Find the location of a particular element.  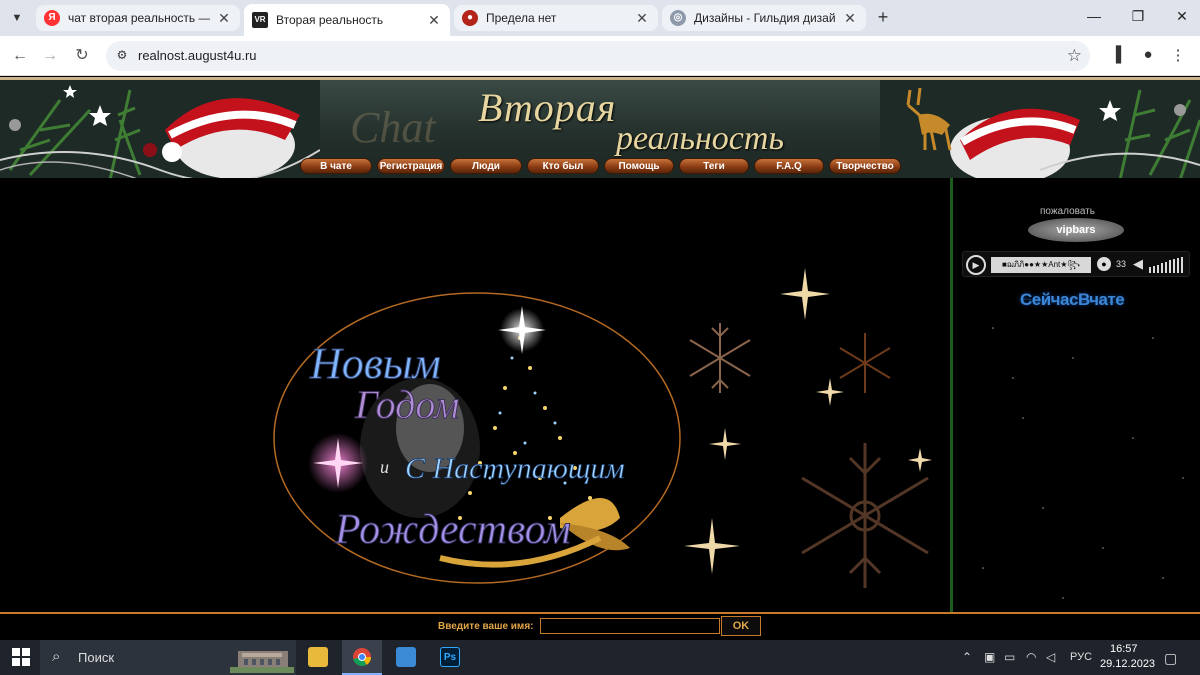

apple-icon: ● is located at coordinates (470, 18).